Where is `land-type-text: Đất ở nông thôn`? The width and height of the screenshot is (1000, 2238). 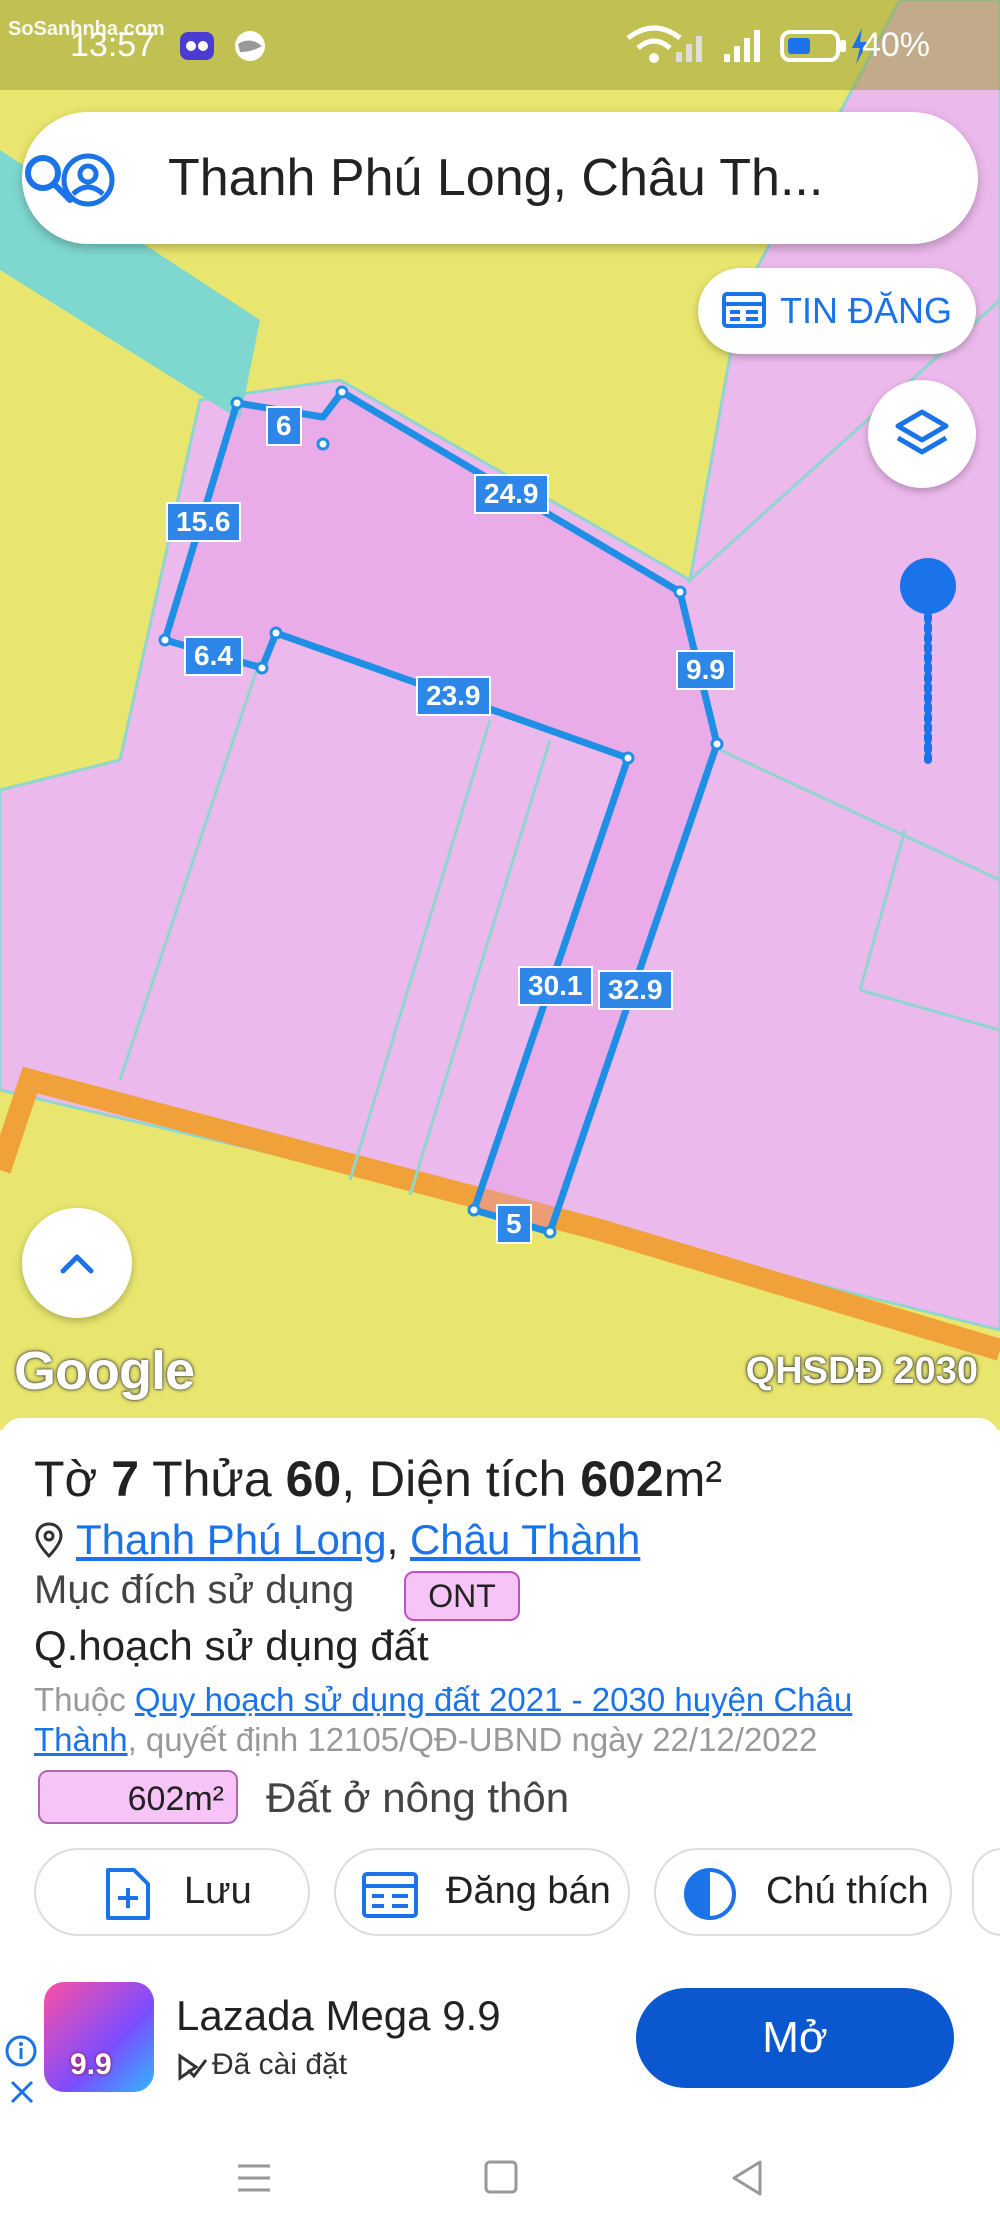 land-type-text: Đất ở nông thôn is located at coordinates (418, 1797).